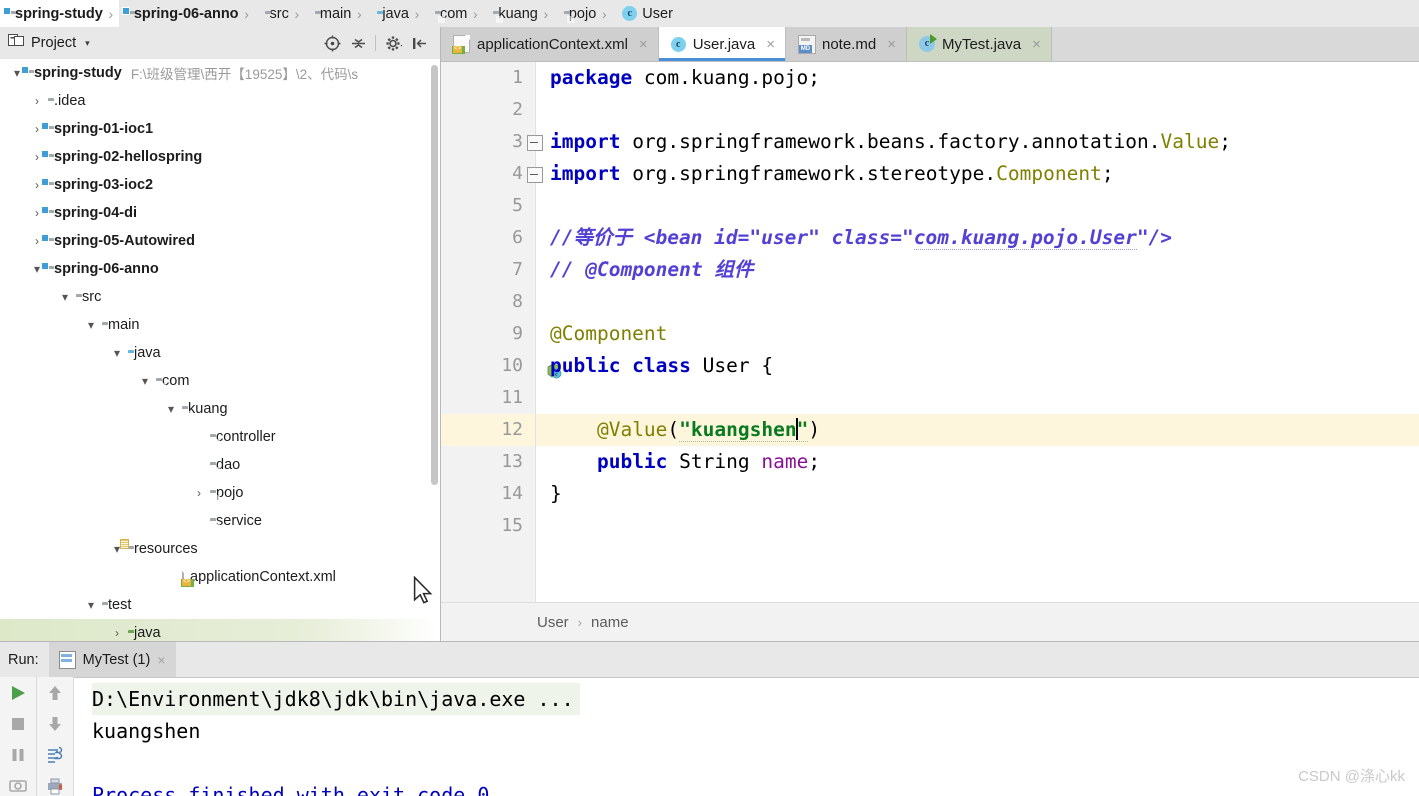  I want to click on code-line-12: @Value("kuangshen"), so click(977, 430).